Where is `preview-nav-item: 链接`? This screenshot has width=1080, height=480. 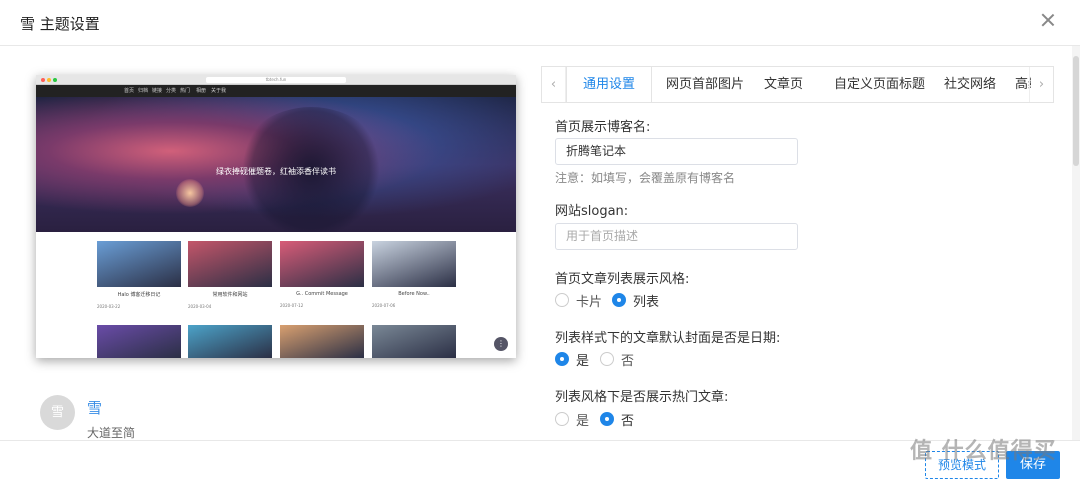 preview-nav-item: 链接 is located at coordinates (157, 91).